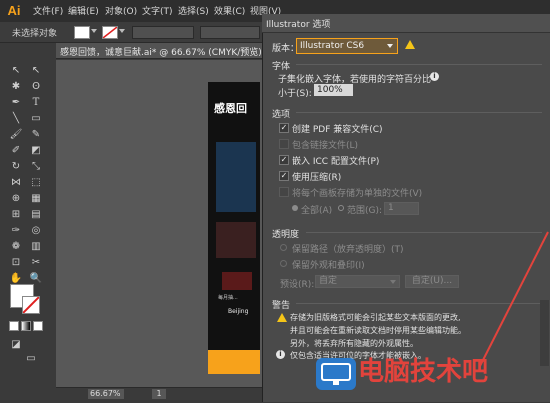  What do you see at coordinates (31, 359) in the screenshot?
I see `screen-mode-icon: ▭` at bounding box center [31, 359].